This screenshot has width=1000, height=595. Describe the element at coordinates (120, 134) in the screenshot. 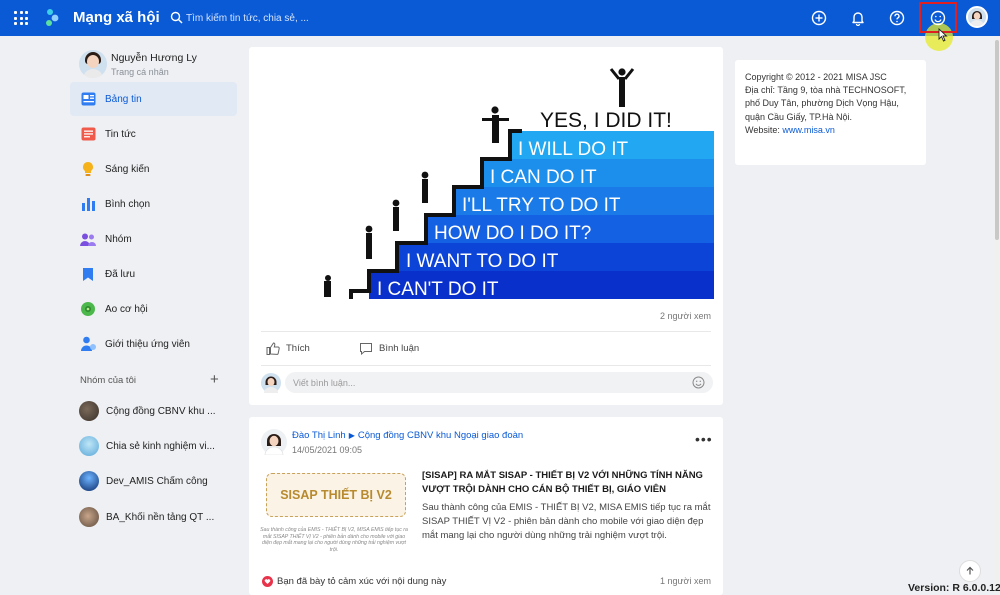

I see `nav-item-label: Tin tức` at that location.